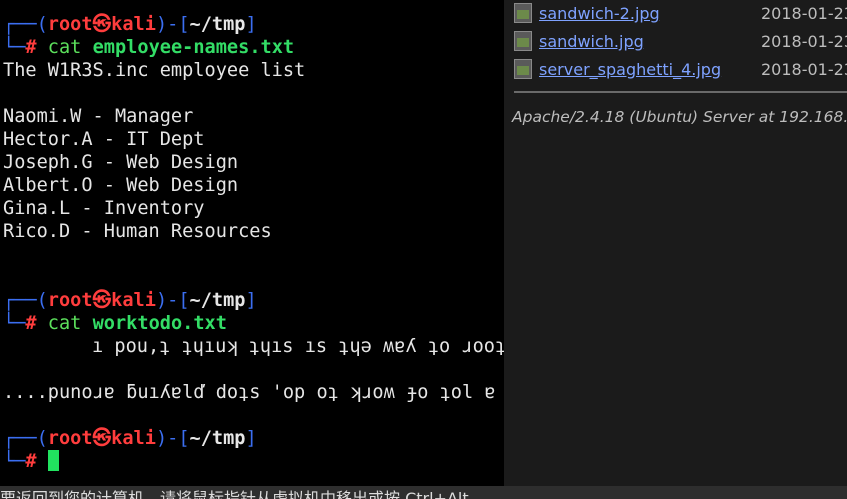 The height and width of the screenshot is (499, 847). Describe the element at coordinates (121, 185) in the screenshot. I see `output-line: Albert.O - Web Design` at that location.